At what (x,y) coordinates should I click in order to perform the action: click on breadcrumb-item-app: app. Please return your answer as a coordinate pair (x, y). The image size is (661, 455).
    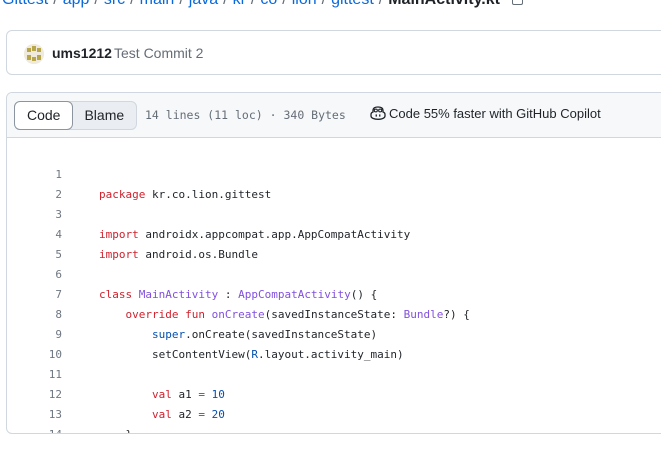
    Looking at the image, I should click on (76, 4).